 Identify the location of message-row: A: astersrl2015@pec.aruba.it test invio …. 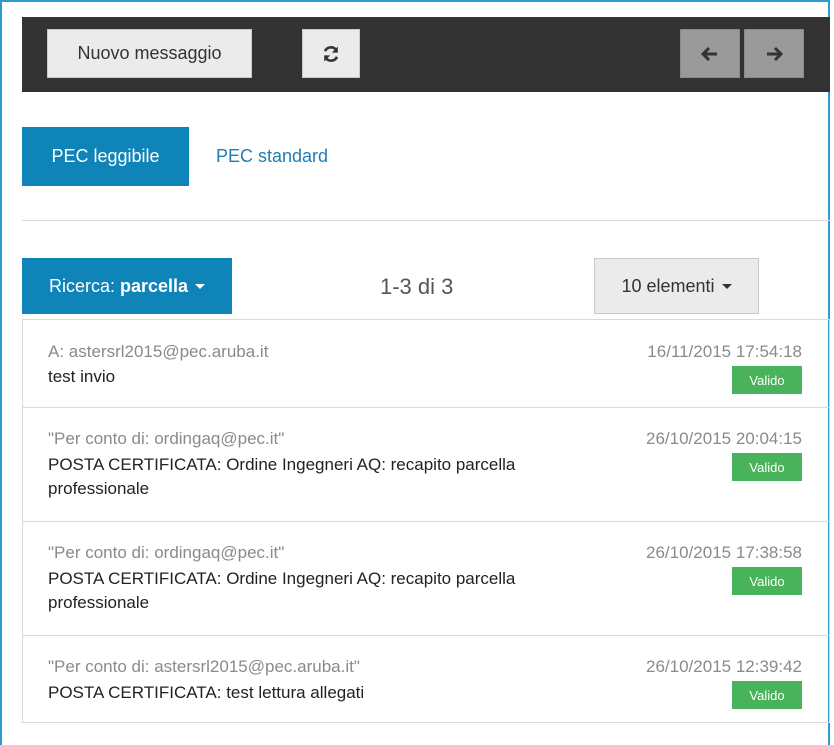
(426, 364).